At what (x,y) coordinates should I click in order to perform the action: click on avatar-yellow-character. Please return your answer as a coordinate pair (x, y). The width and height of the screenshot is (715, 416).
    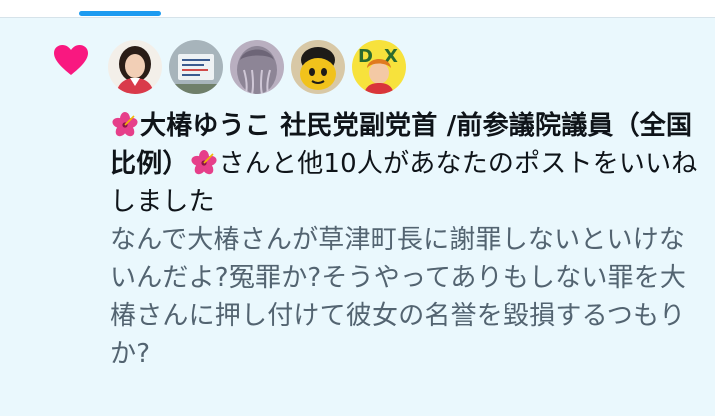
    Looking at the image, I should click on (318, 67).